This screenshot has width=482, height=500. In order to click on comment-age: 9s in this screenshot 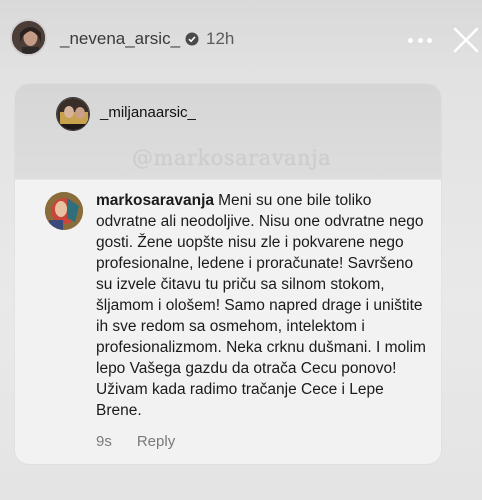, I will do `click(104, 441)`.